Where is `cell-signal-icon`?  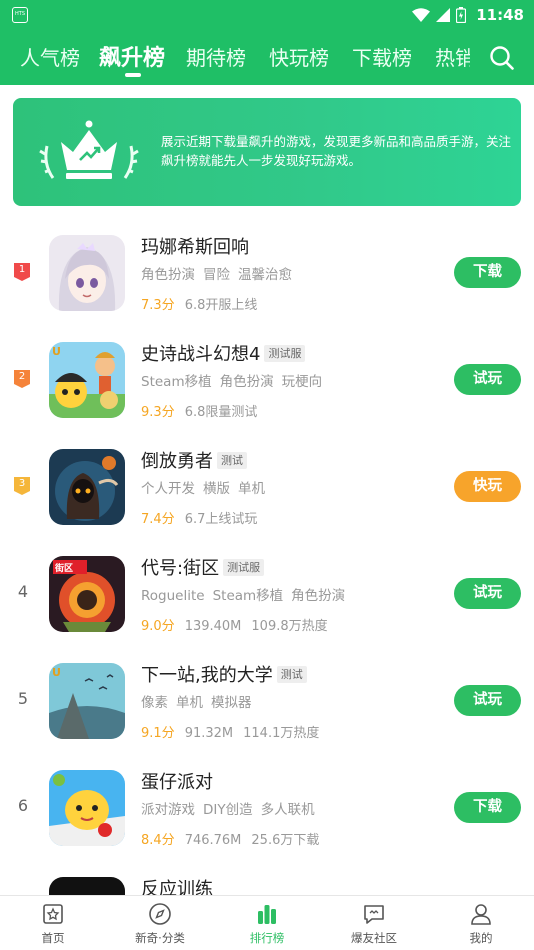
cell-signal-icon is located at coordinates (443, 15).